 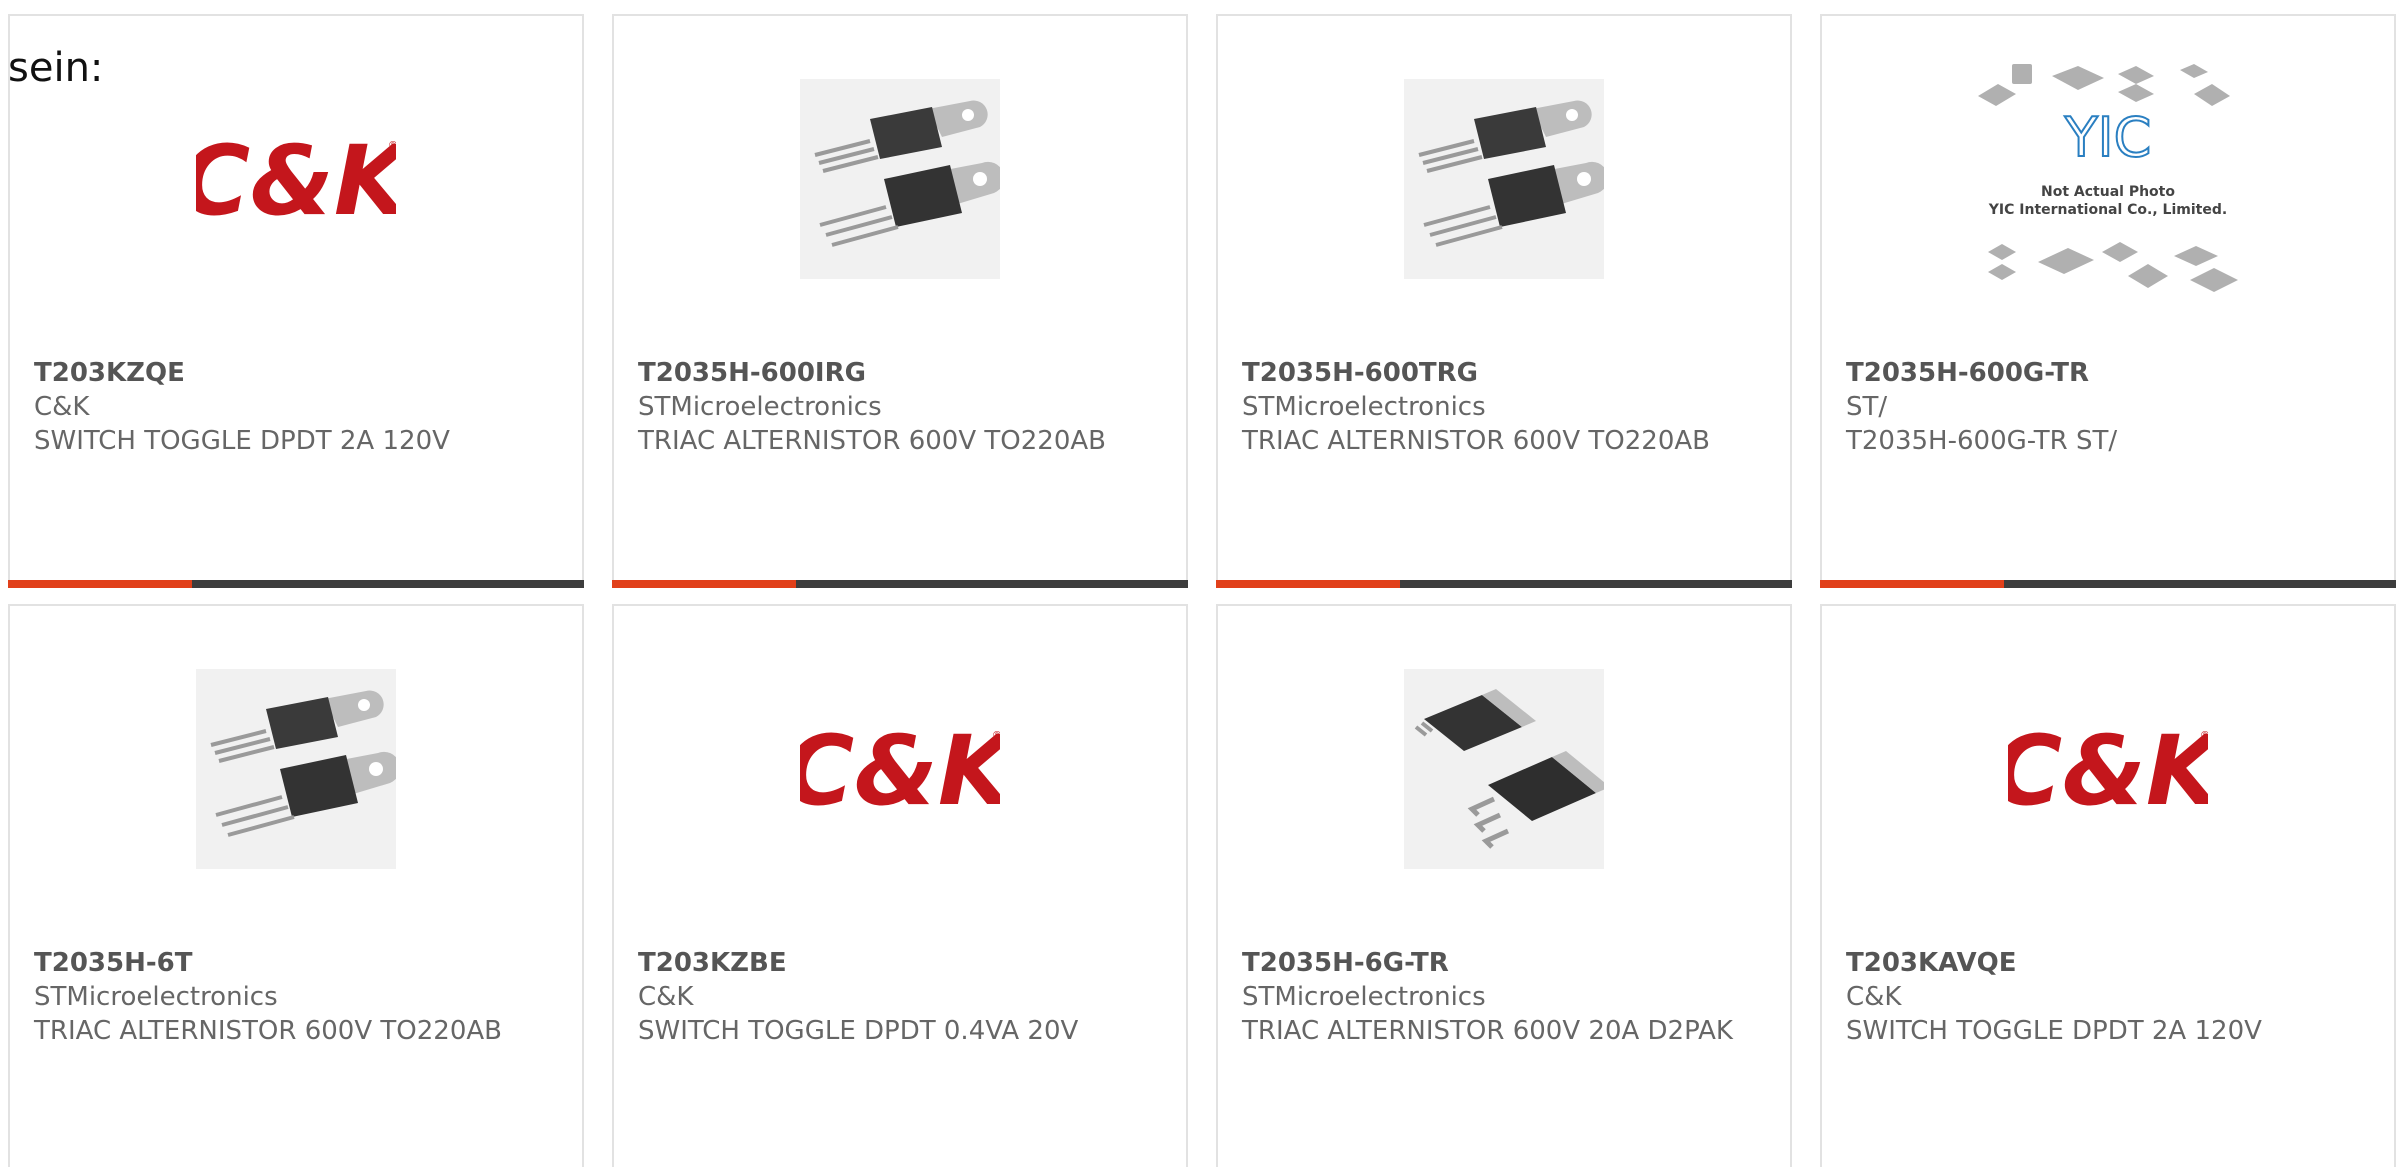 What do you see at coordinates (1487, 1031) in the screenshot?
I see `description: TRIAC ALTERNISTOR 600V 20A D2PAK` at bounding box center [1487, 1031].